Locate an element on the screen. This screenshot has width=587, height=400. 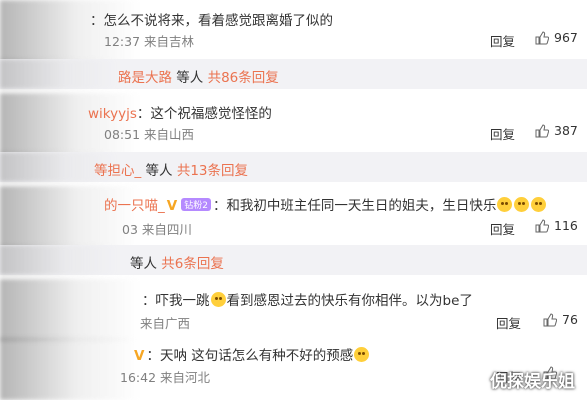
like-count: 387 is located at coordinates (566, 130).